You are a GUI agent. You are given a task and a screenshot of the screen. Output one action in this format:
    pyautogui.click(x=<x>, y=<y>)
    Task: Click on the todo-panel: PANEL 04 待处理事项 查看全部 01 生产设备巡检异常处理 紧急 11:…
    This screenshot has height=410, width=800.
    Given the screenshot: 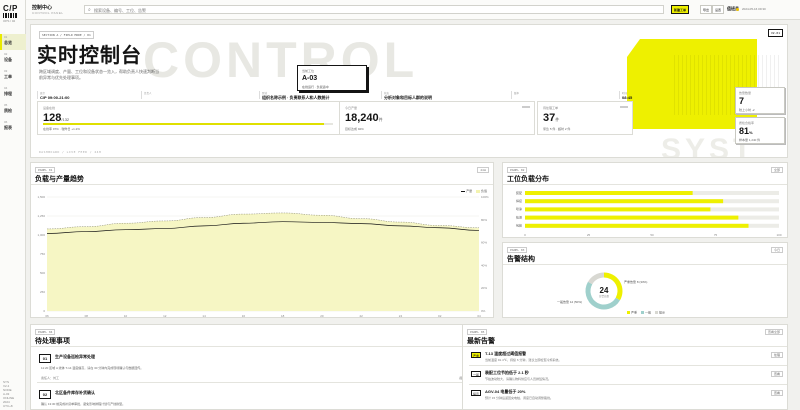 What is the action you would take?
    pyautogui.click(x=262, y=367)
    